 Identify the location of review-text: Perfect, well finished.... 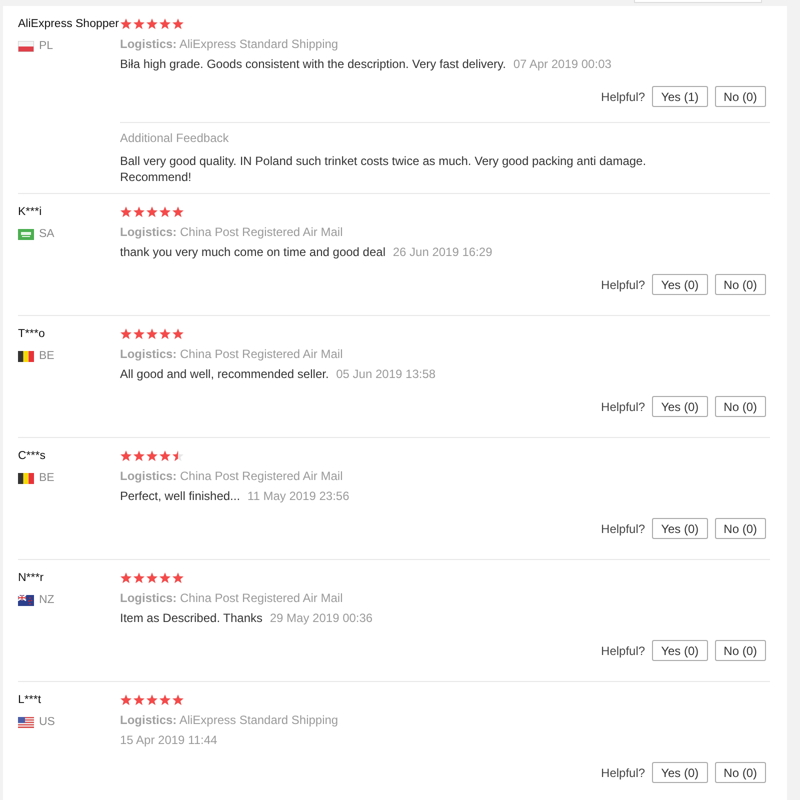
(180, 496).